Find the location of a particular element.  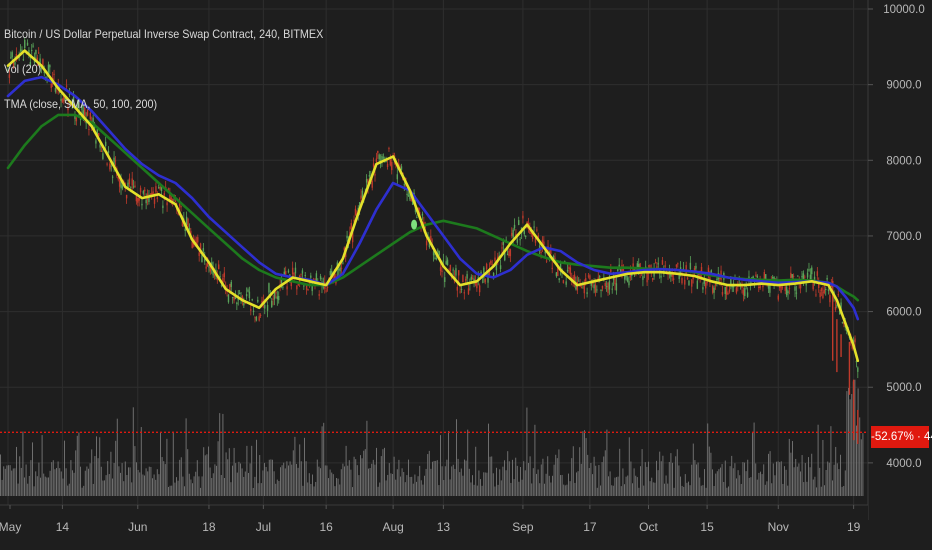

tma-indicator-label: TMA (close, SMA, 50, 100, 200) is located at coordinates (80, 104).